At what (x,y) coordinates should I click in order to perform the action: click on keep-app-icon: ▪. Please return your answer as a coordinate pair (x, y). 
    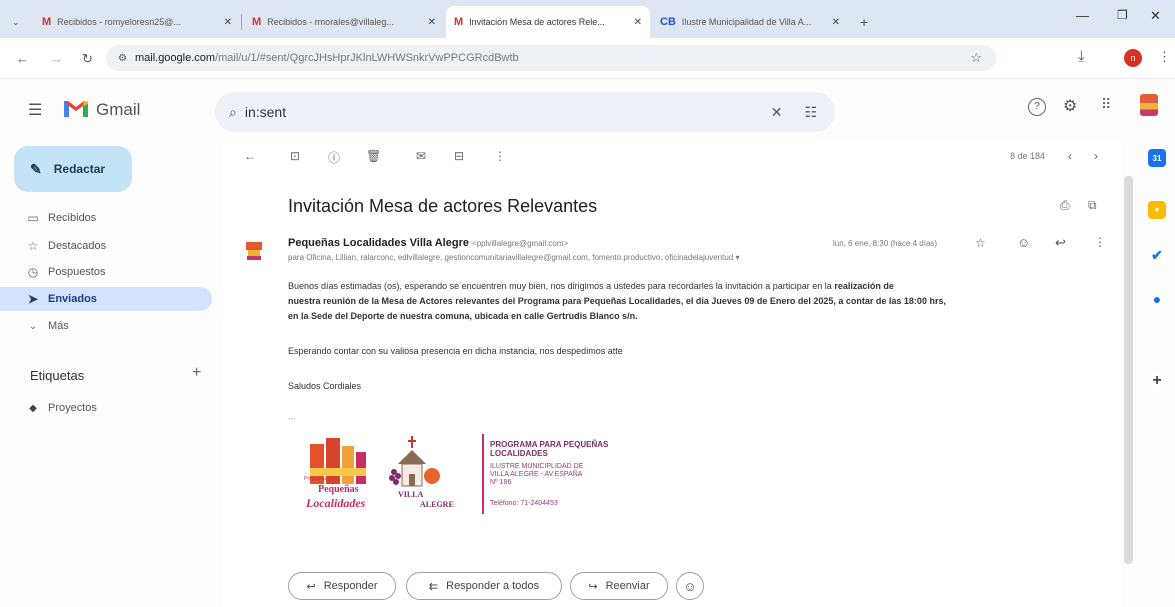
    Looking at the image, I should click on (1157, 210).